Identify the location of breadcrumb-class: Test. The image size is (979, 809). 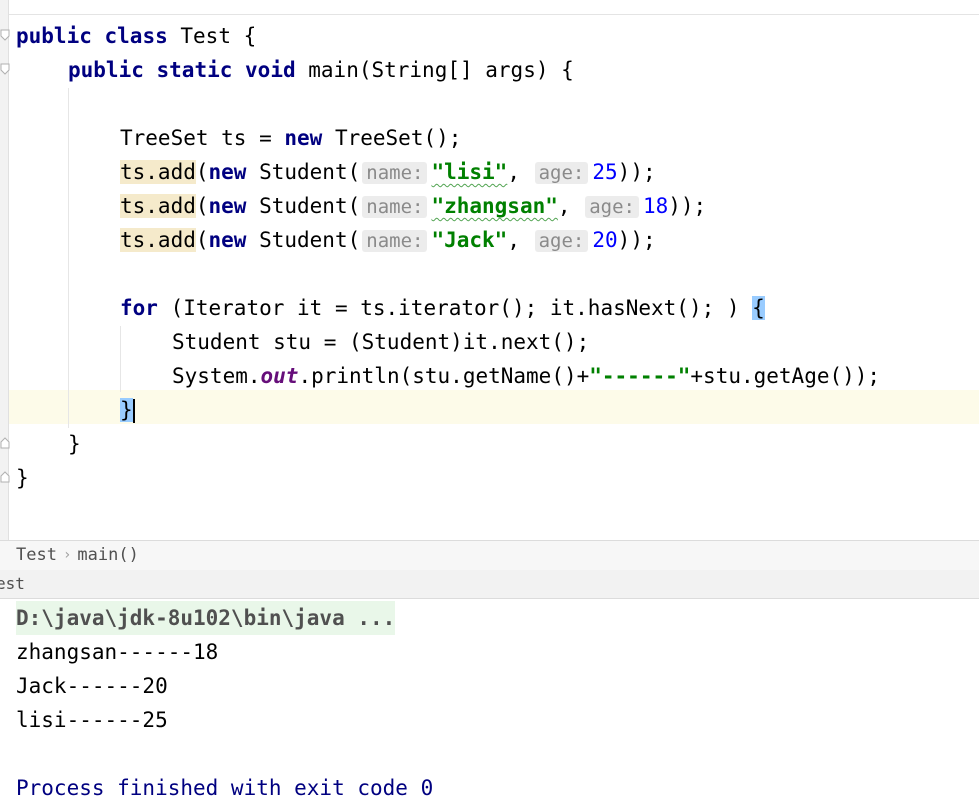
(36, 555).